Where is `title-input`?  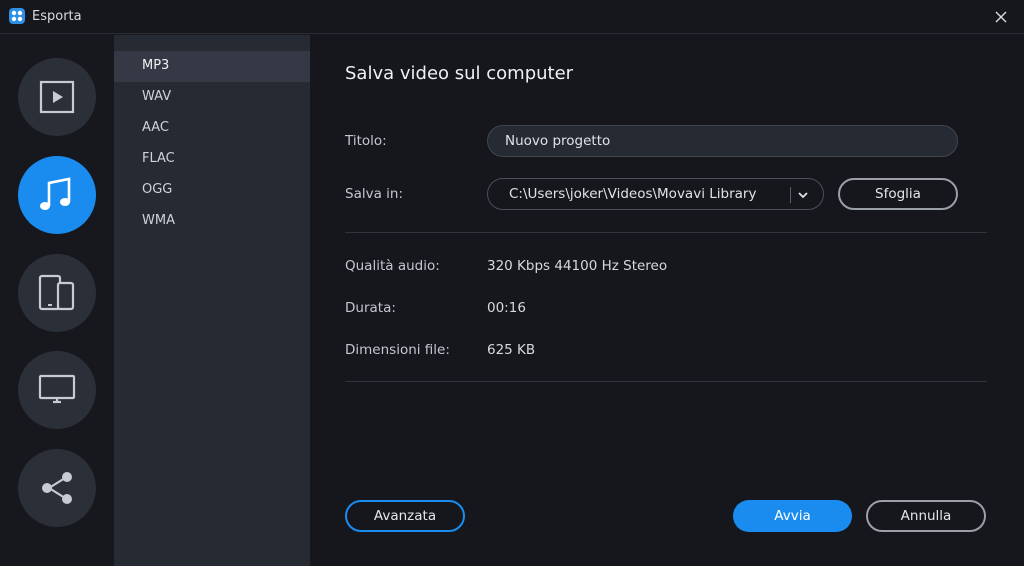 title-input is located at coordinates (722, 141).